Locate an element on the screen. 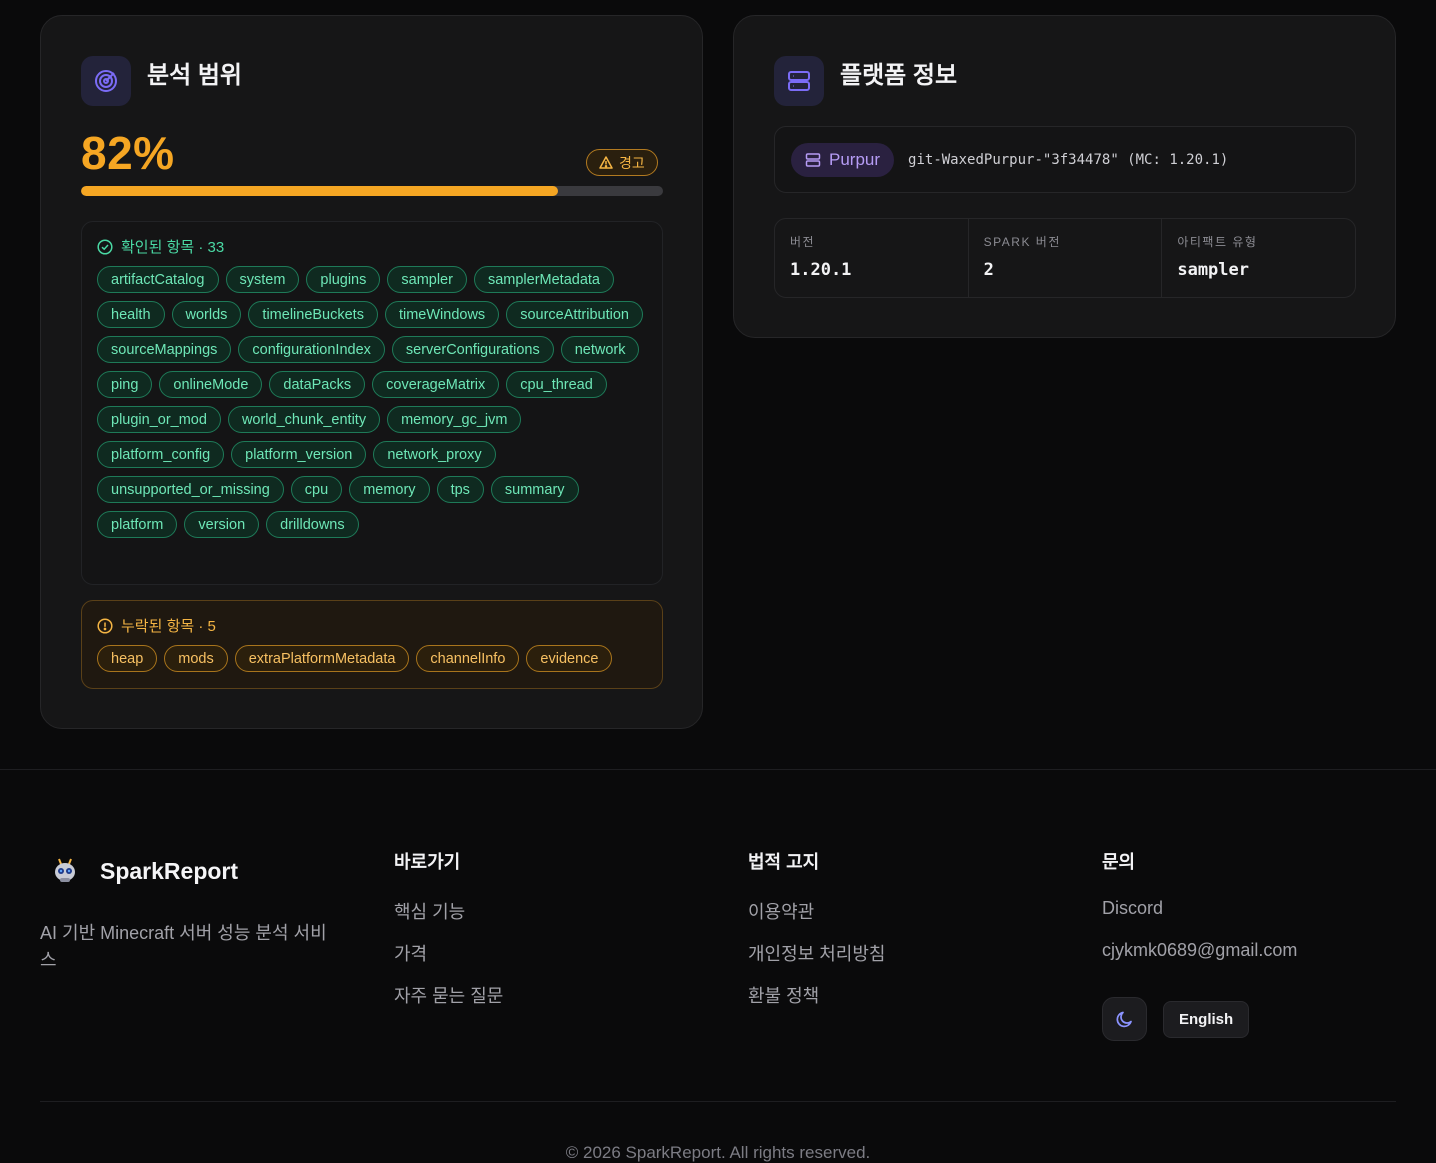 This screenshot has width=1436, height=1163. stat-spark-version: SPARK 버전 2 is located at coordinates (1066, 258).